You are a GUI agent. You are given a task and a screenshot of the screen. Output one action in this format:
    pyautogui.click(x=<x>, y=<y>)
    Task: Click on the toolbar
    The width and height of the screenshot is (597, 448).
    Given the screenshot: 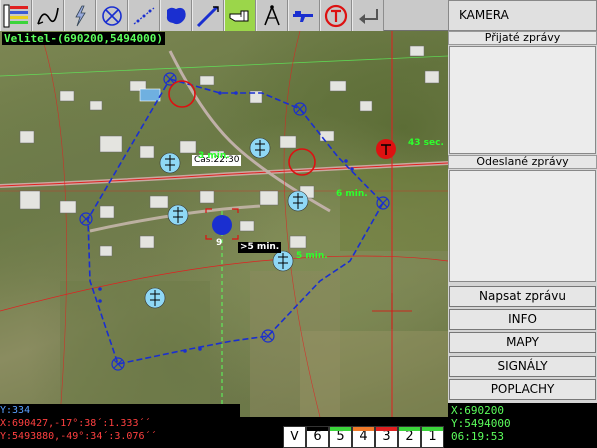 What is the action you would take?
    pyautogui.click(x=224, y=15)
    